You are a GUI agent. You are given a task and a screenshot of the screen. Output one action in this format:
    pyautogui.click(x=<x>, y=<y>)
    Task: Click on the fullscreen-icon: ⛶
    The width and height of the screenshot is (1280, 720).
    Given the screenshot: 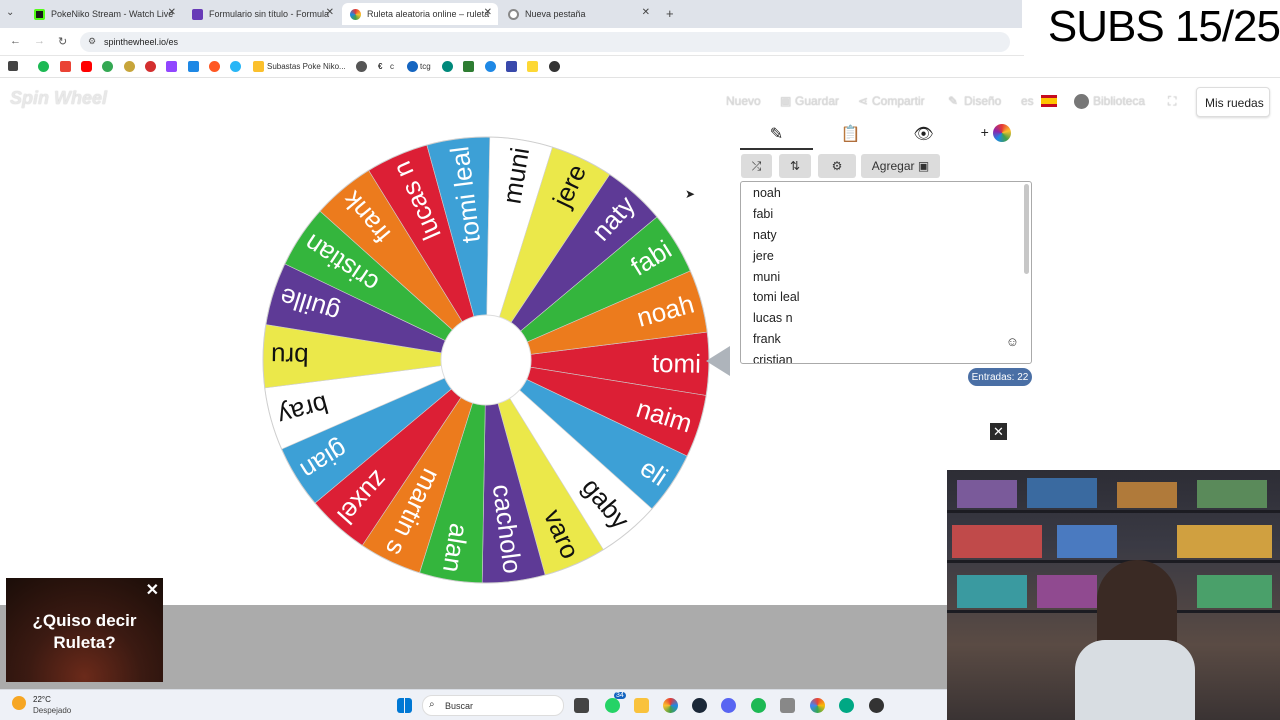 What is the action you would take?
    pyautogui.click(x=1172, y=101)
    